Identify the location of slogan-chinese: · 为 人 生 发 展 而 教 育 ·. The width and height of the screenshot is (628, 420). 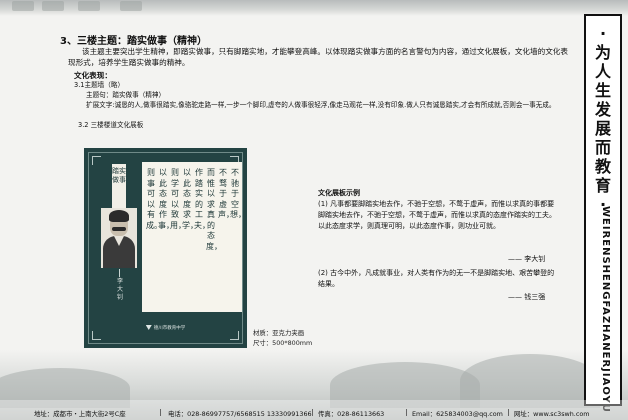
(603, 119).